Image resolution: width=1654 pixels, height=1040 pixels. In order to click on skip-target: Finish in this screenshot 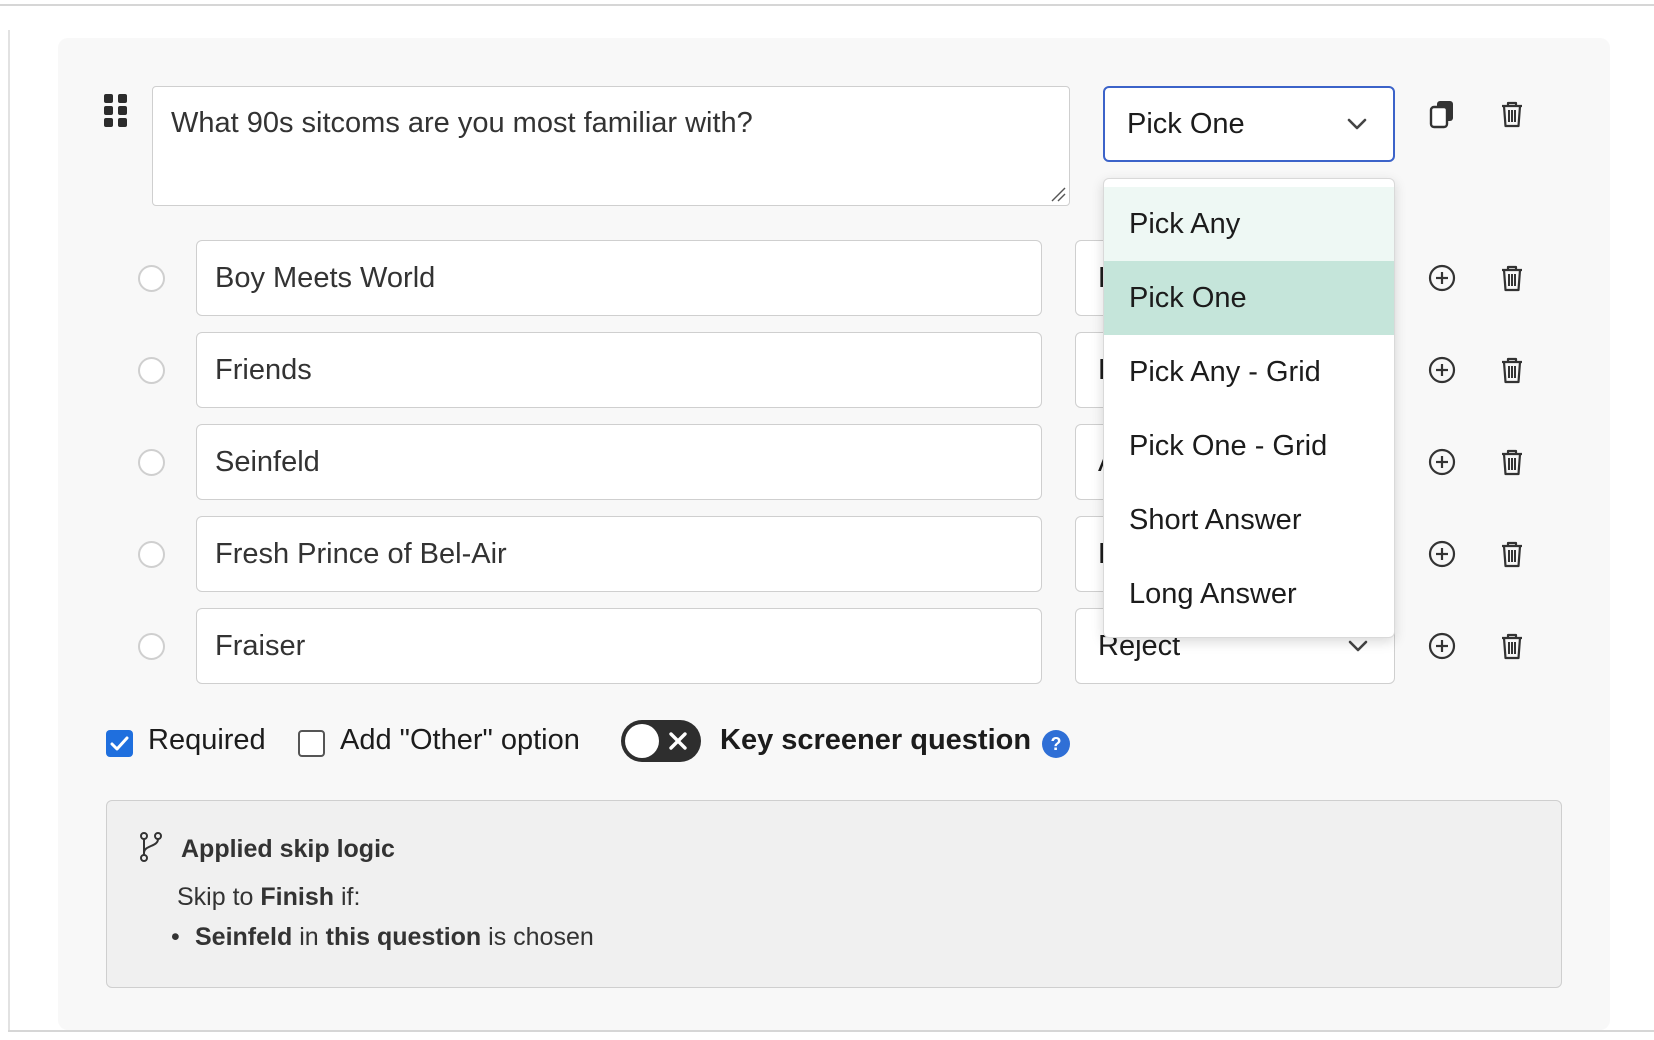, I will do `click(297, 897)`.